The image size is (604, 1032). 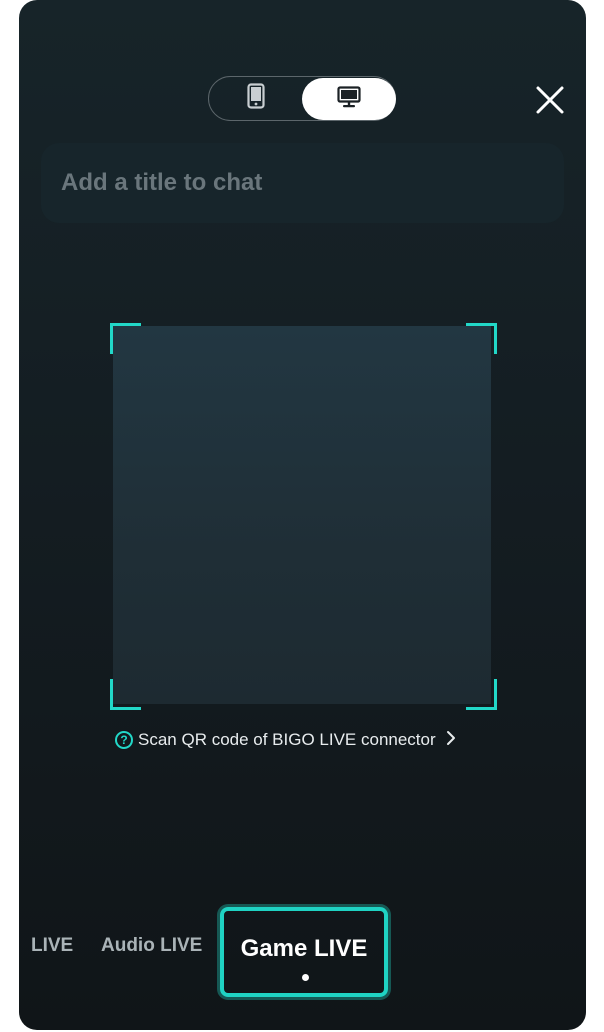 I want to click on close-icon, so click(x=550, y=103).